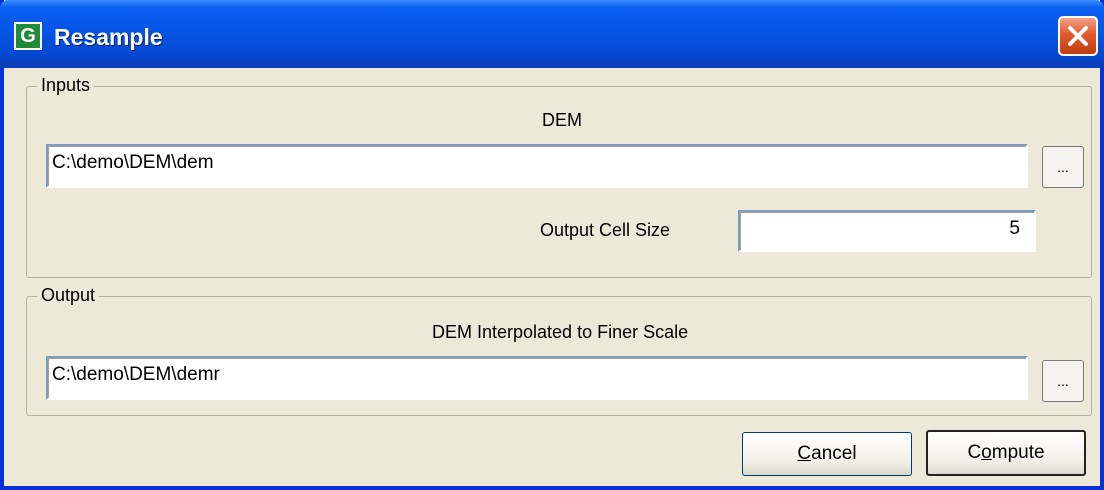  I want to click on cancel-mnemonic: C, so click(804, 453).